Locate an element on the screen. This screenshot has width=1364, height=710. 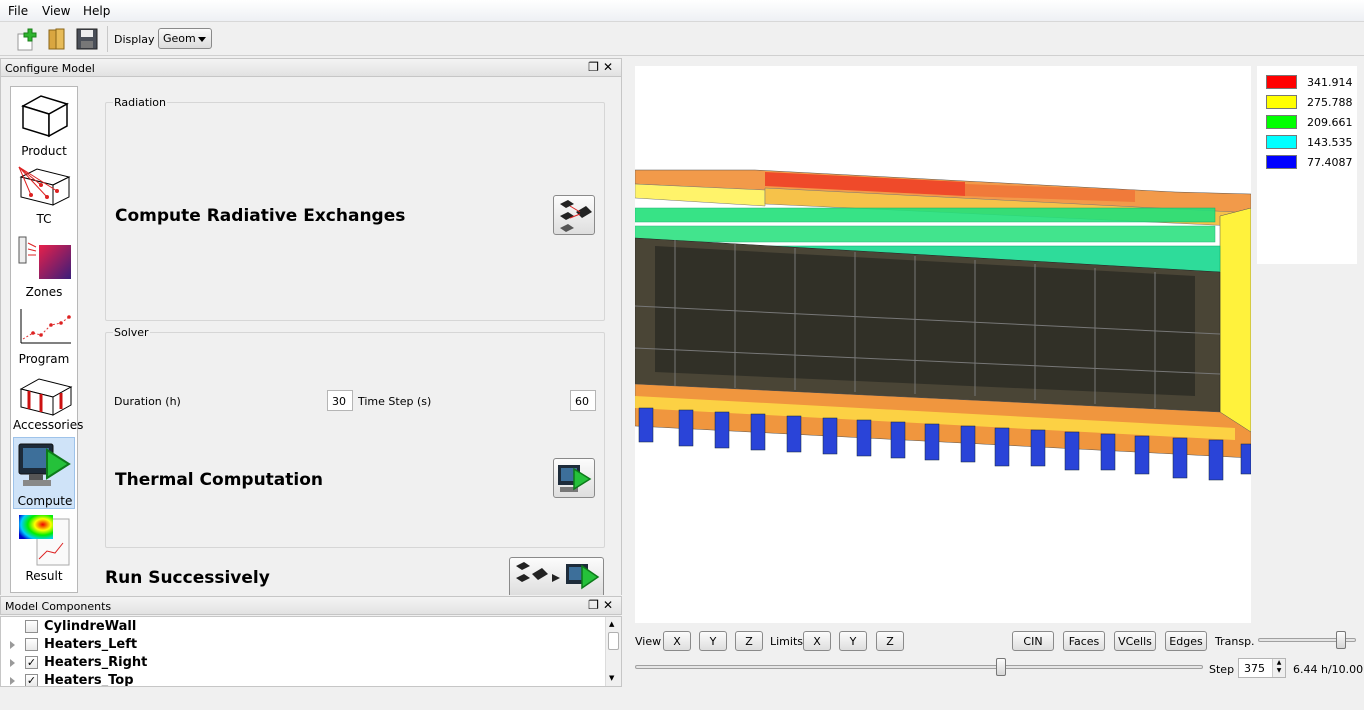
legend-entry: 275.788 is located at coordinates (1310, 103).